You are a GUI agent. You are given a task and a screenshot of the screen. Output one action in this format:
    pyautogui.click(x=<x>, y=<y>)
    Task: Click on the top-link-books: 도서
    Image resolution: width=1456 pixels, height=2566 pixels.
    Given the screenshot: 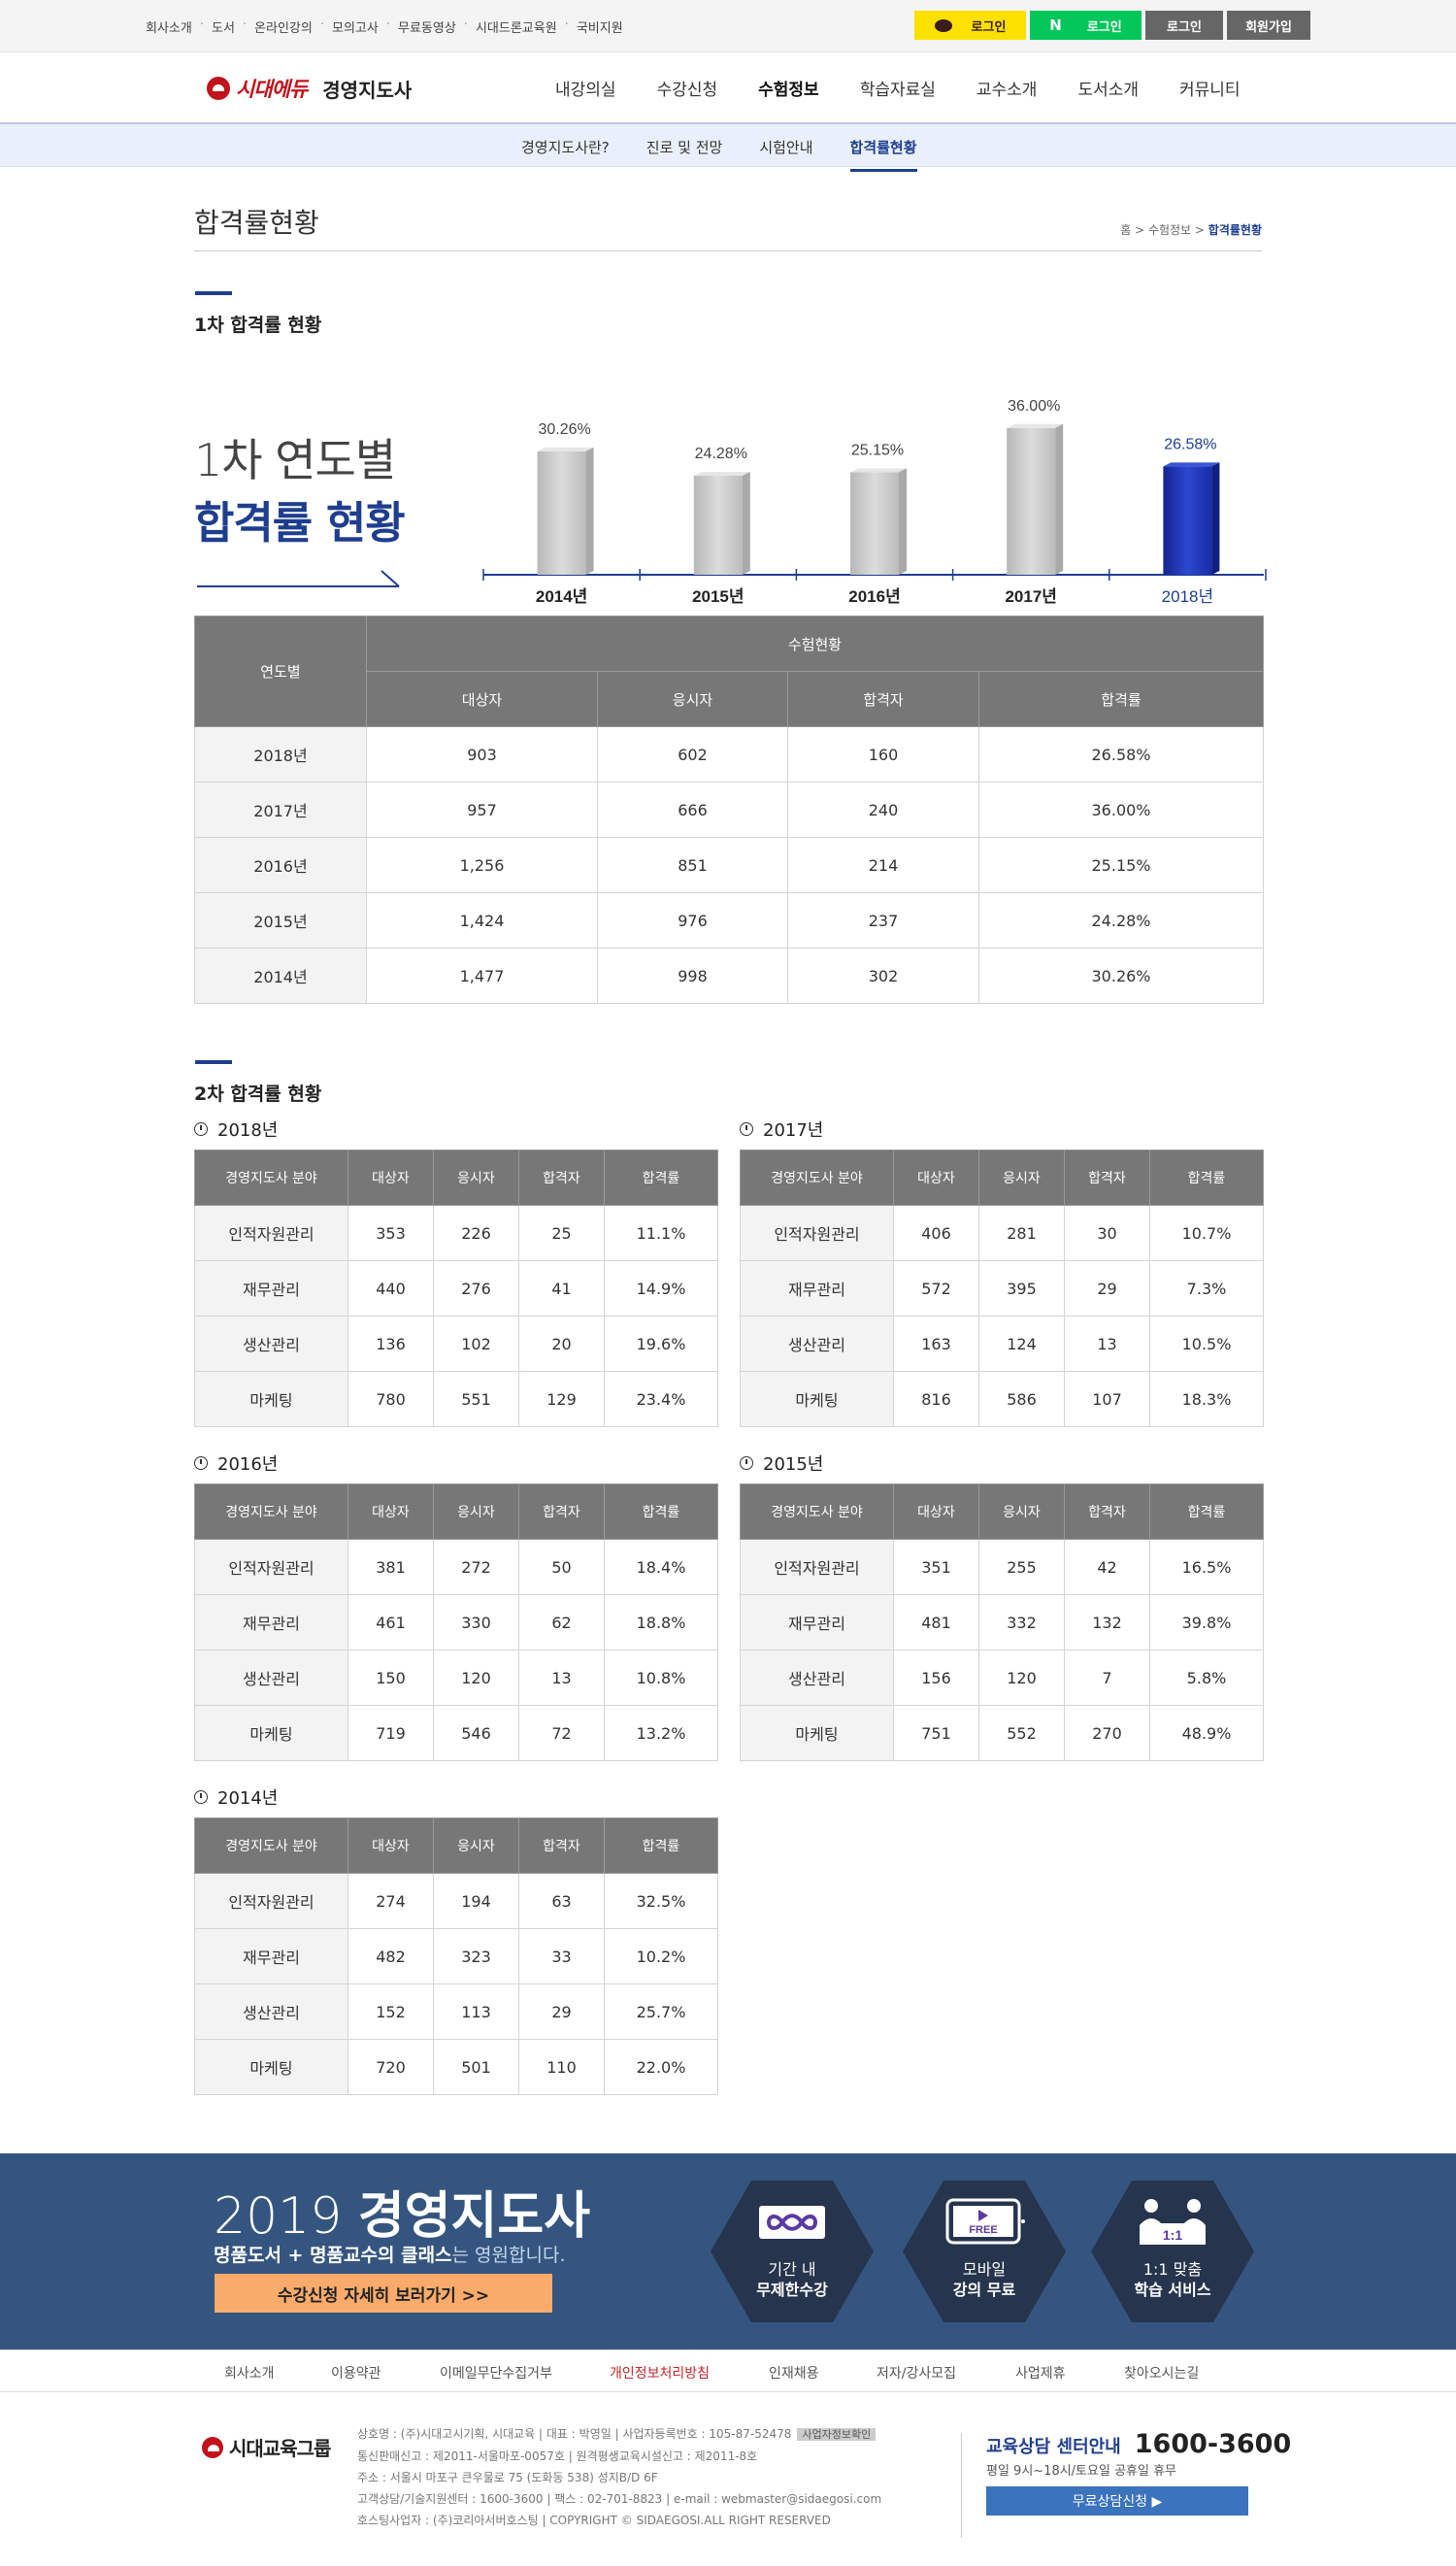 What is the action you would take?
    pyautogui.click(x=223, y=26)
    